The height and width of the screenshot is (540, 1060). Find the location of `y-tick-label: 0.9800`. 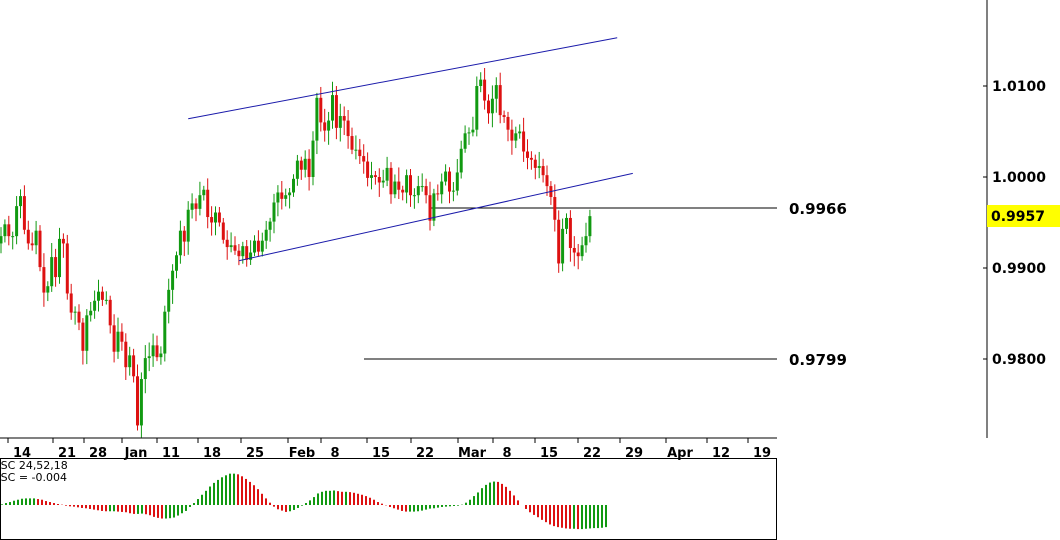

y-tick-label: 0.9800 is located at coordinates (1019, 360).